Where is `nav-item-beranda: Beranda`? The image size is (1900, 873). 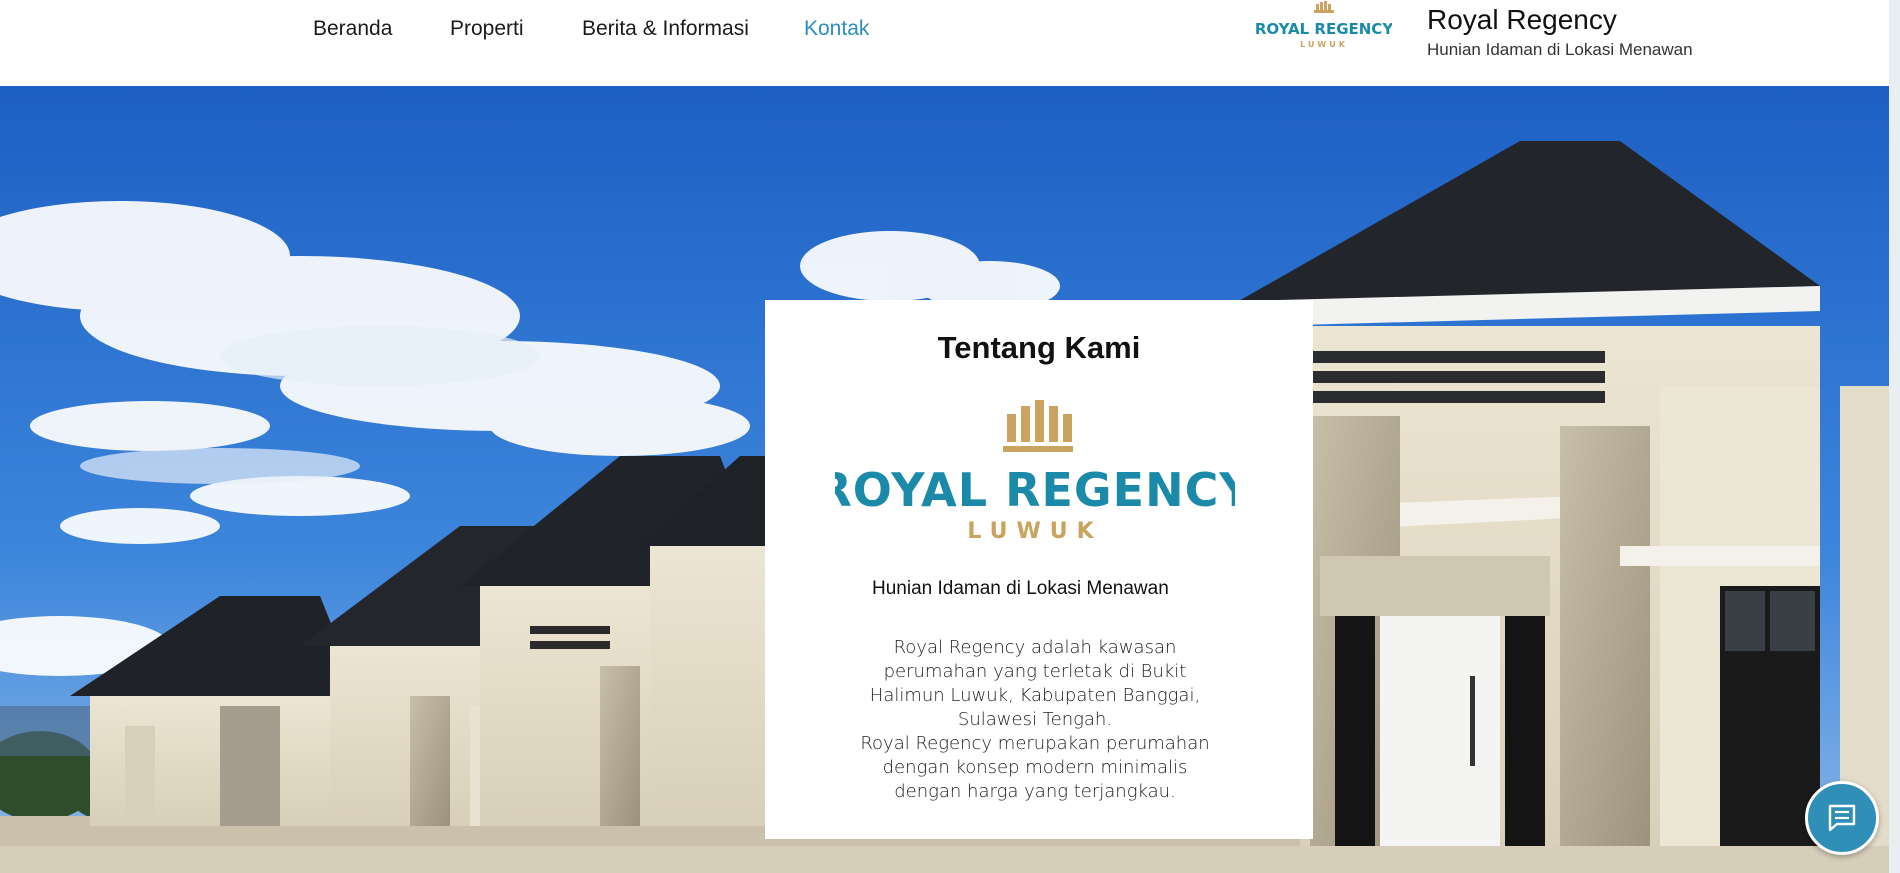
nav-item-beranda: Beranda is located at coordinates (352, 29).